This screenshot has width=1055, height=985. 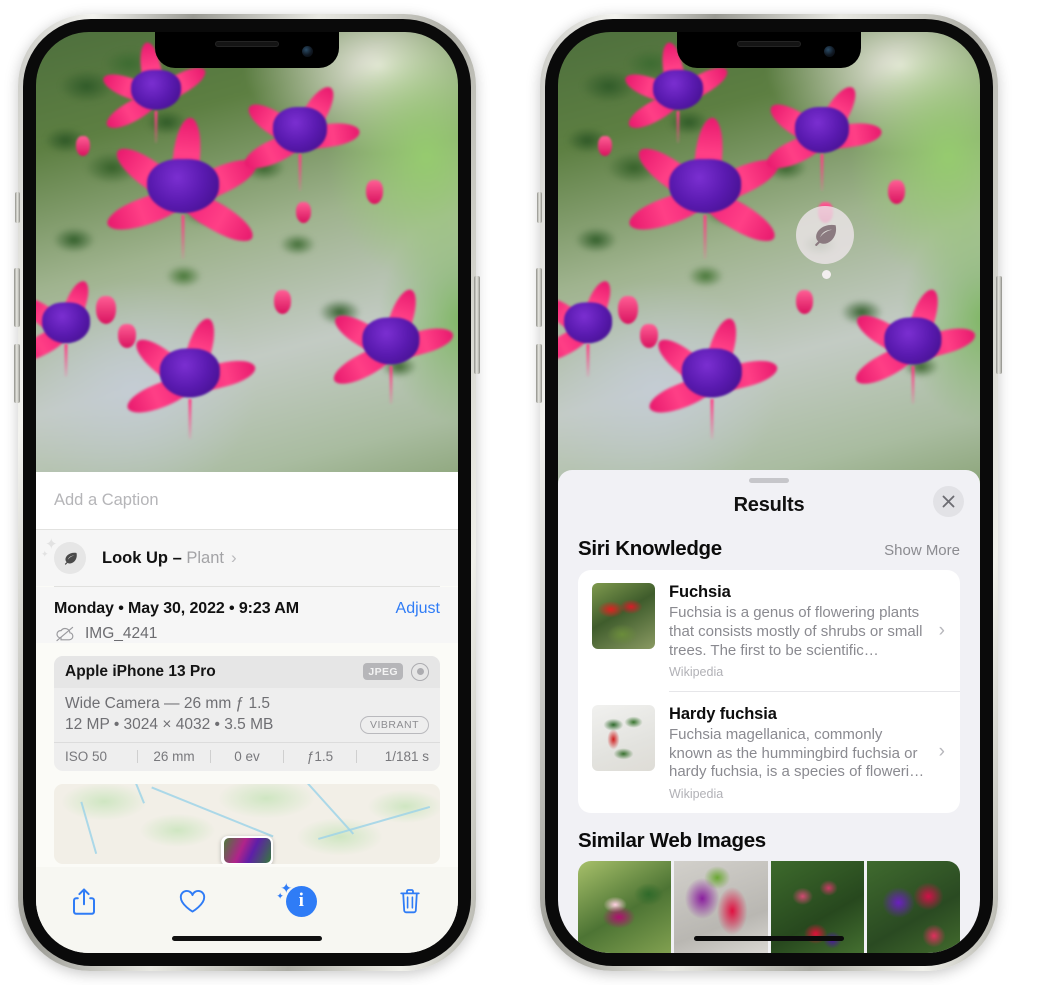 I want to click on adjust-button: Adjust, so click(x=418, y=609).